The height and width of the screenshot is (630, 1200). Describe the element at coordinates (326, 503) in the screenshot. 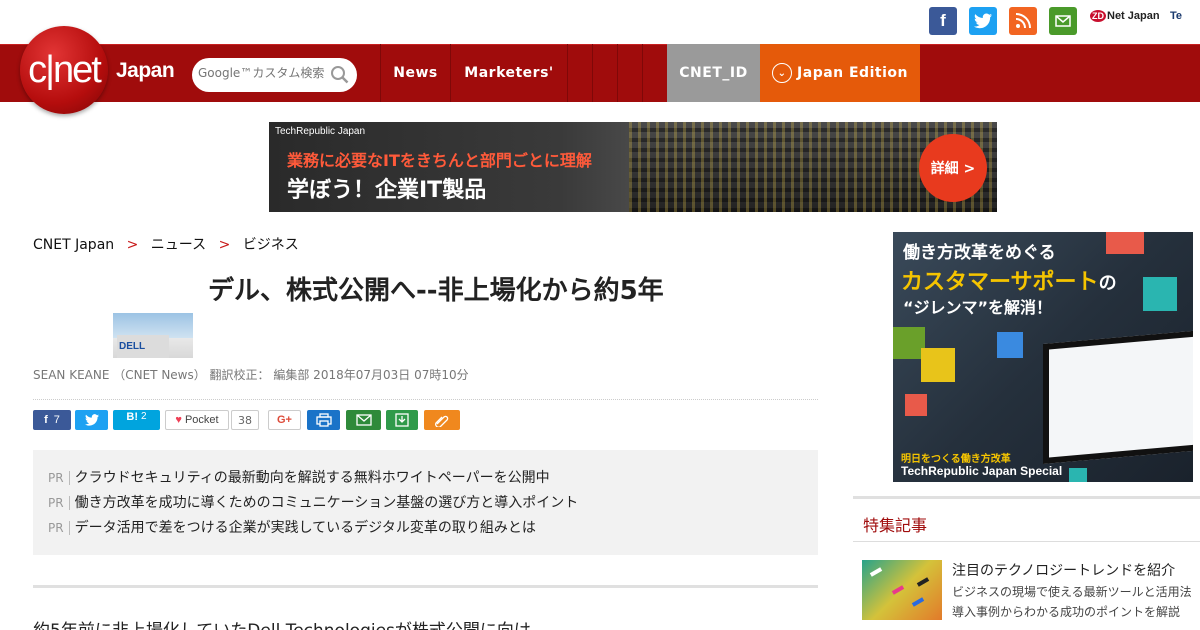

I see `pr-link-text: 働き方改革を成功に導くためのコミュニケーション基盤の選び方と導入ポイント` at that location.